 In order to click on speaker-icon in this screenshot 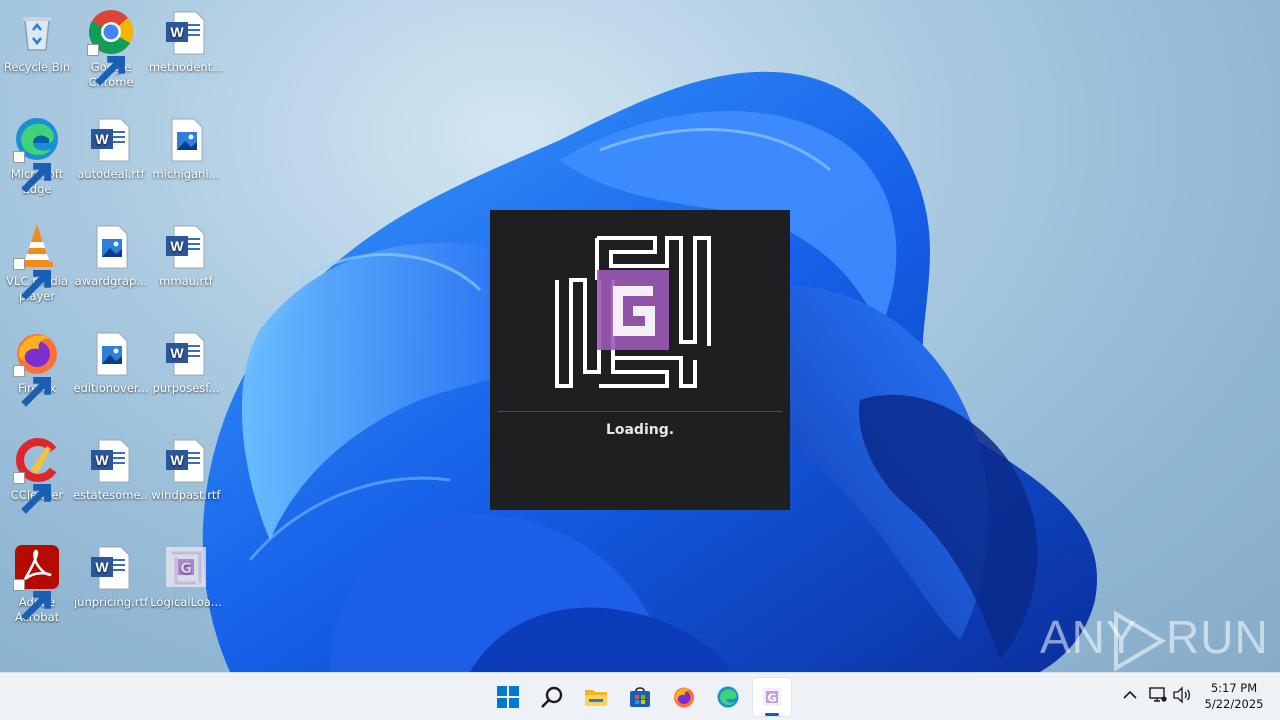, I will do `click(1182, 695)`.